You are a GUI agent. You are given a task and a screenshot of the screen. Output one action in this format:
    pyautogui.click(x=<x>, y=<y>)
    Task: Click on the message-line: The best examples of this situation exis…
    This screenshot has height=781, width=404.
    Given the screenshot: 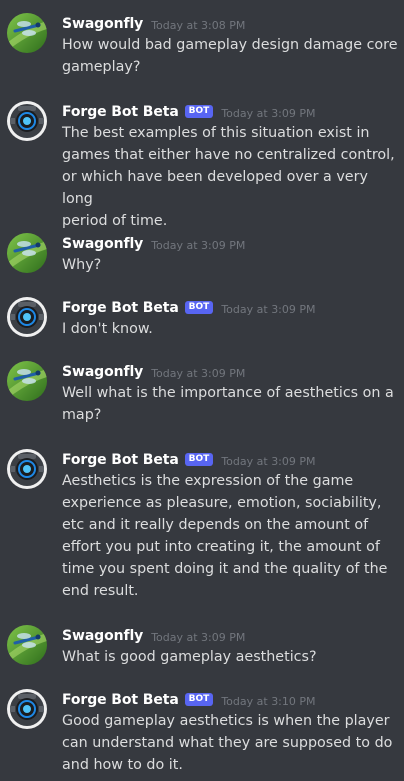 What is the action you would take?
    pyautogui.click(x=216, y=133)
    